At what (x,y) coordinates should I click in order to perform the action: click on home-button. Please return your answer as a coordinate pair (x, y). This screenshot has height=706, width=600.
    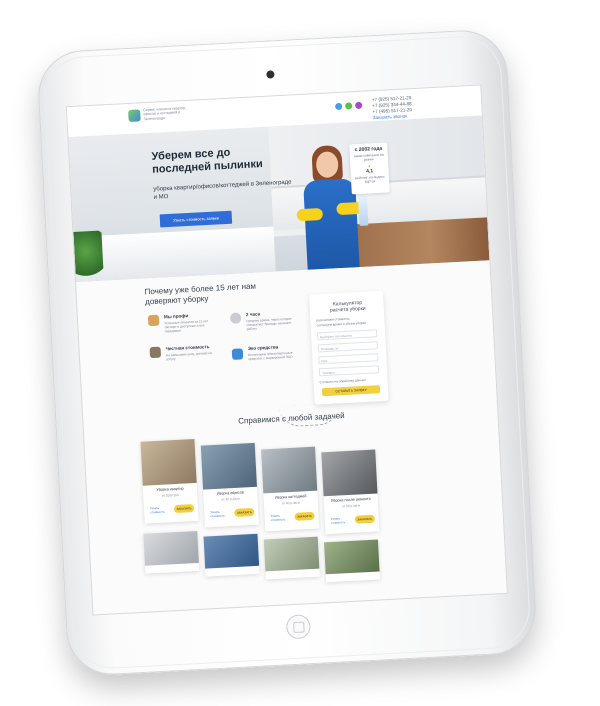
    Looking at the image, I should click on (298, 627).